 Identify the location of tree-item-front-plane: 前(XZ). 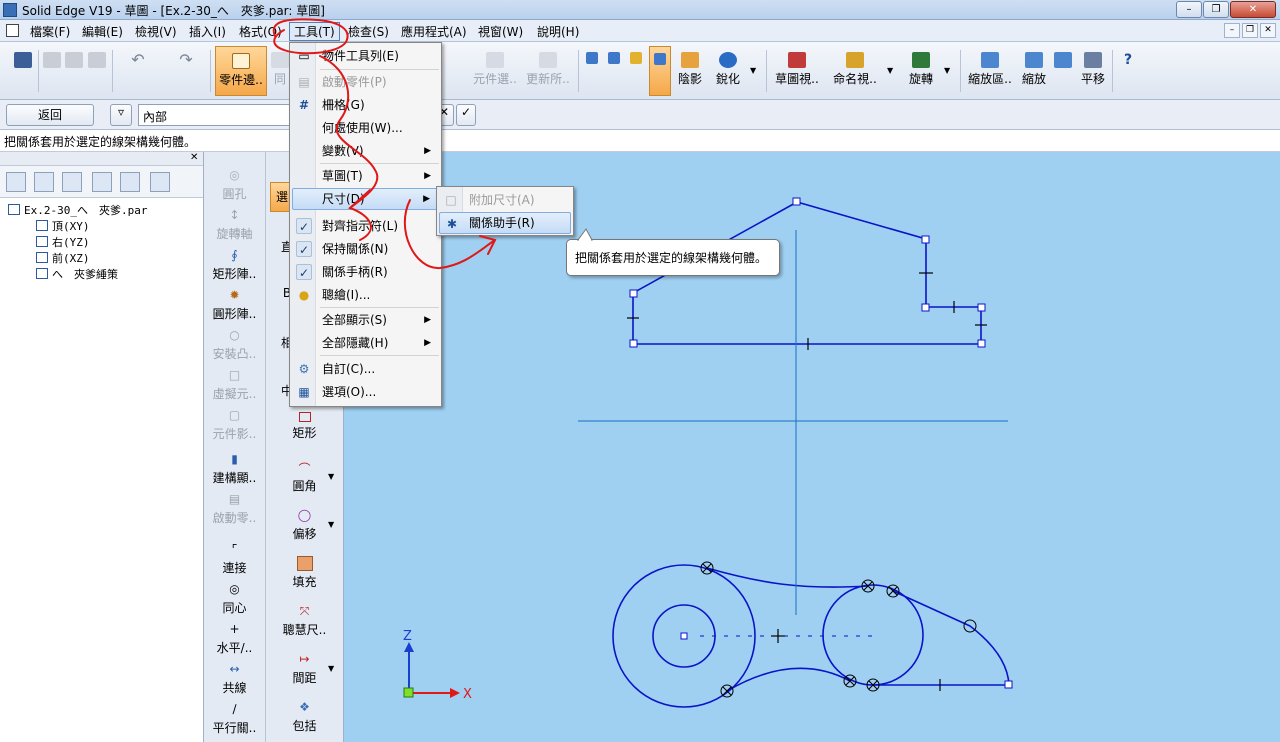
(105, 258).